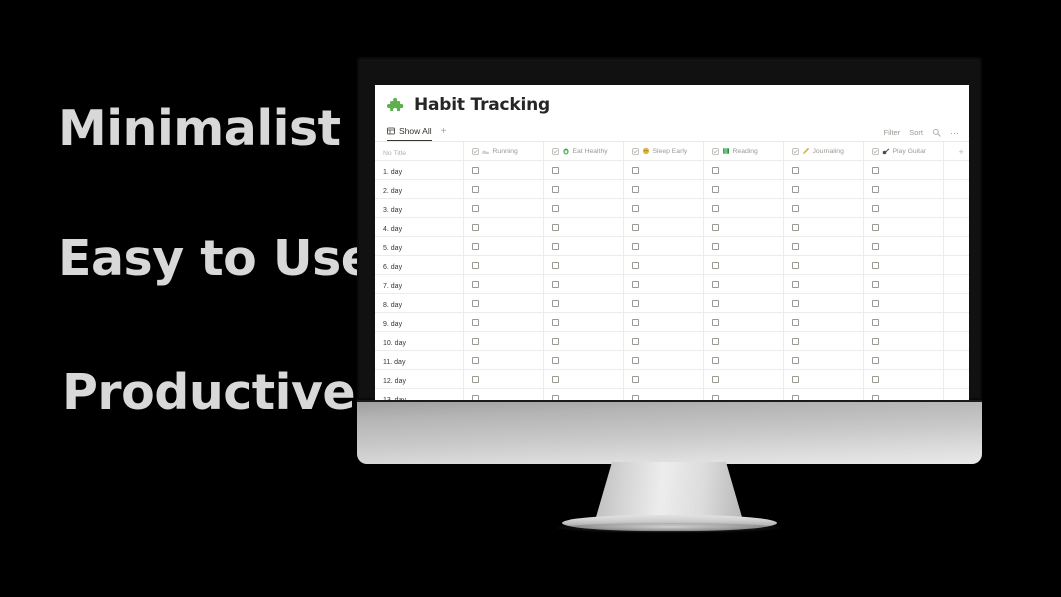  What do you see at coordinates (419, 246) in the screenshot?
I see `row-label-cell: 5. day` at bounding box center [419, 246].